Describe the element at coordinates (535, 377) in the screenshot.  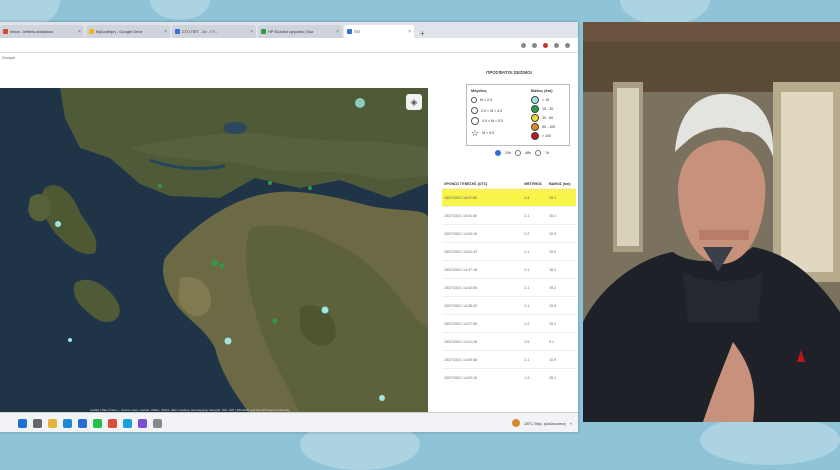
I see `cell-magnitude: 1.9` at that location.